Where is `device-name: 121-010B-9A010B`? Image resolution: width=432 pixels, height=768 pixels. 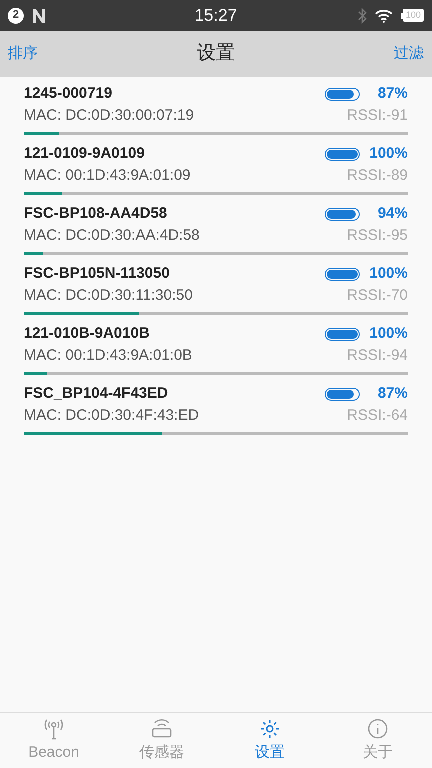
device-name: 121-010B-9A010B is located at coordinates (87, 334).